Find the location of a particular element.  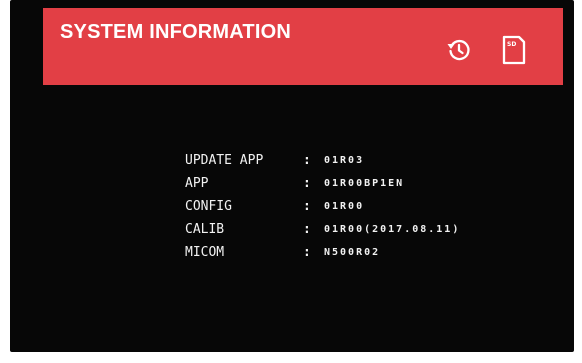

sd-card-label: SD is located at coordinates (511, 44).